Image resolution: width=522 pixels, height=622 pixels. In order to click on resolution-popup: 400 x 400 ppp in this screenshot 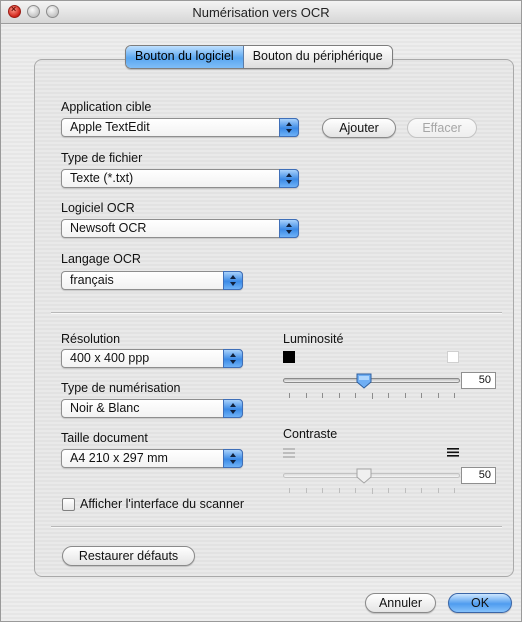, I will do `click(152, 358)`.